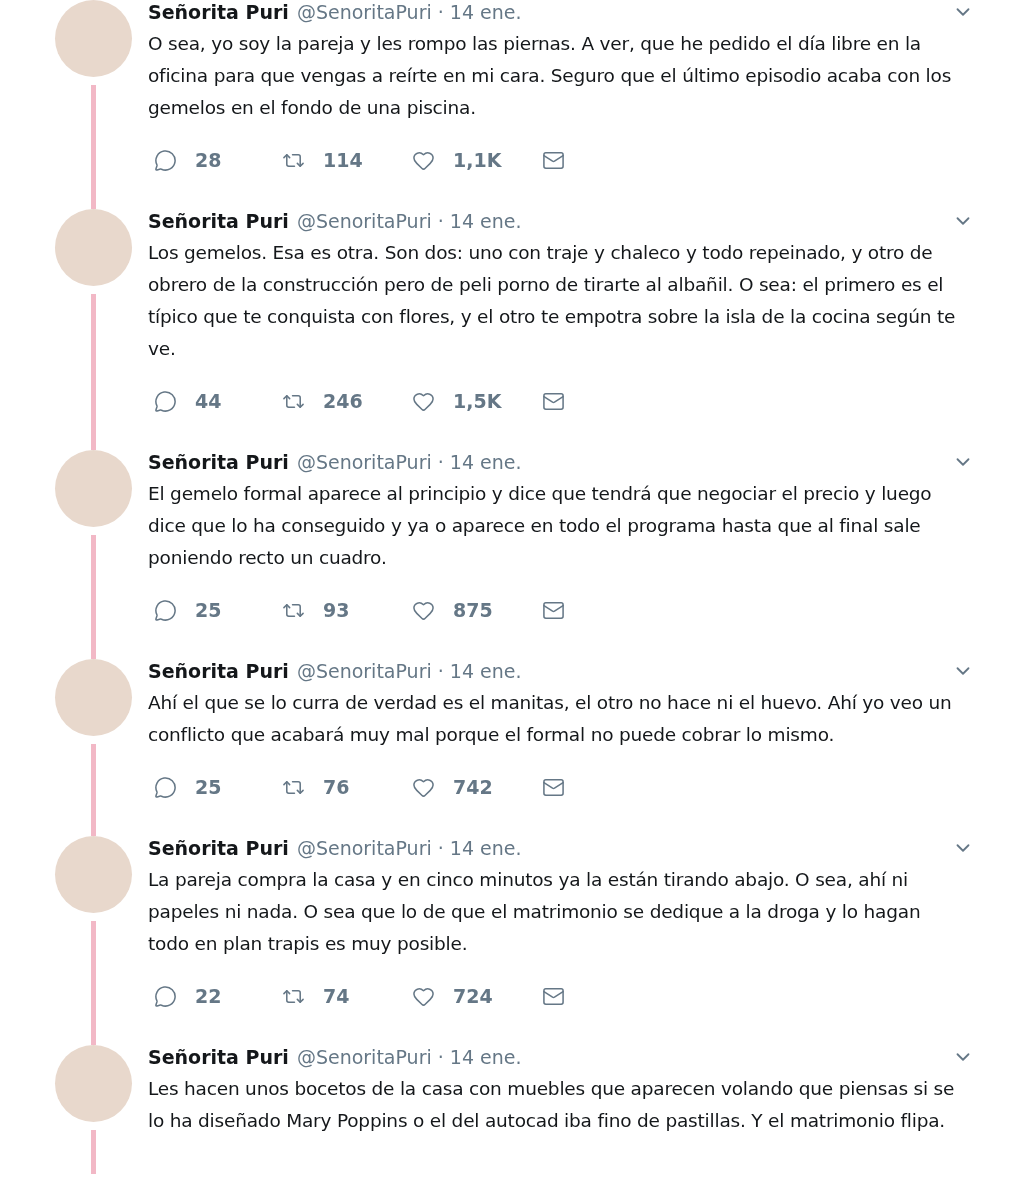  Describe the element at coordinates (208, 401) in the screenshot. I see `action-count: 44` at that location.